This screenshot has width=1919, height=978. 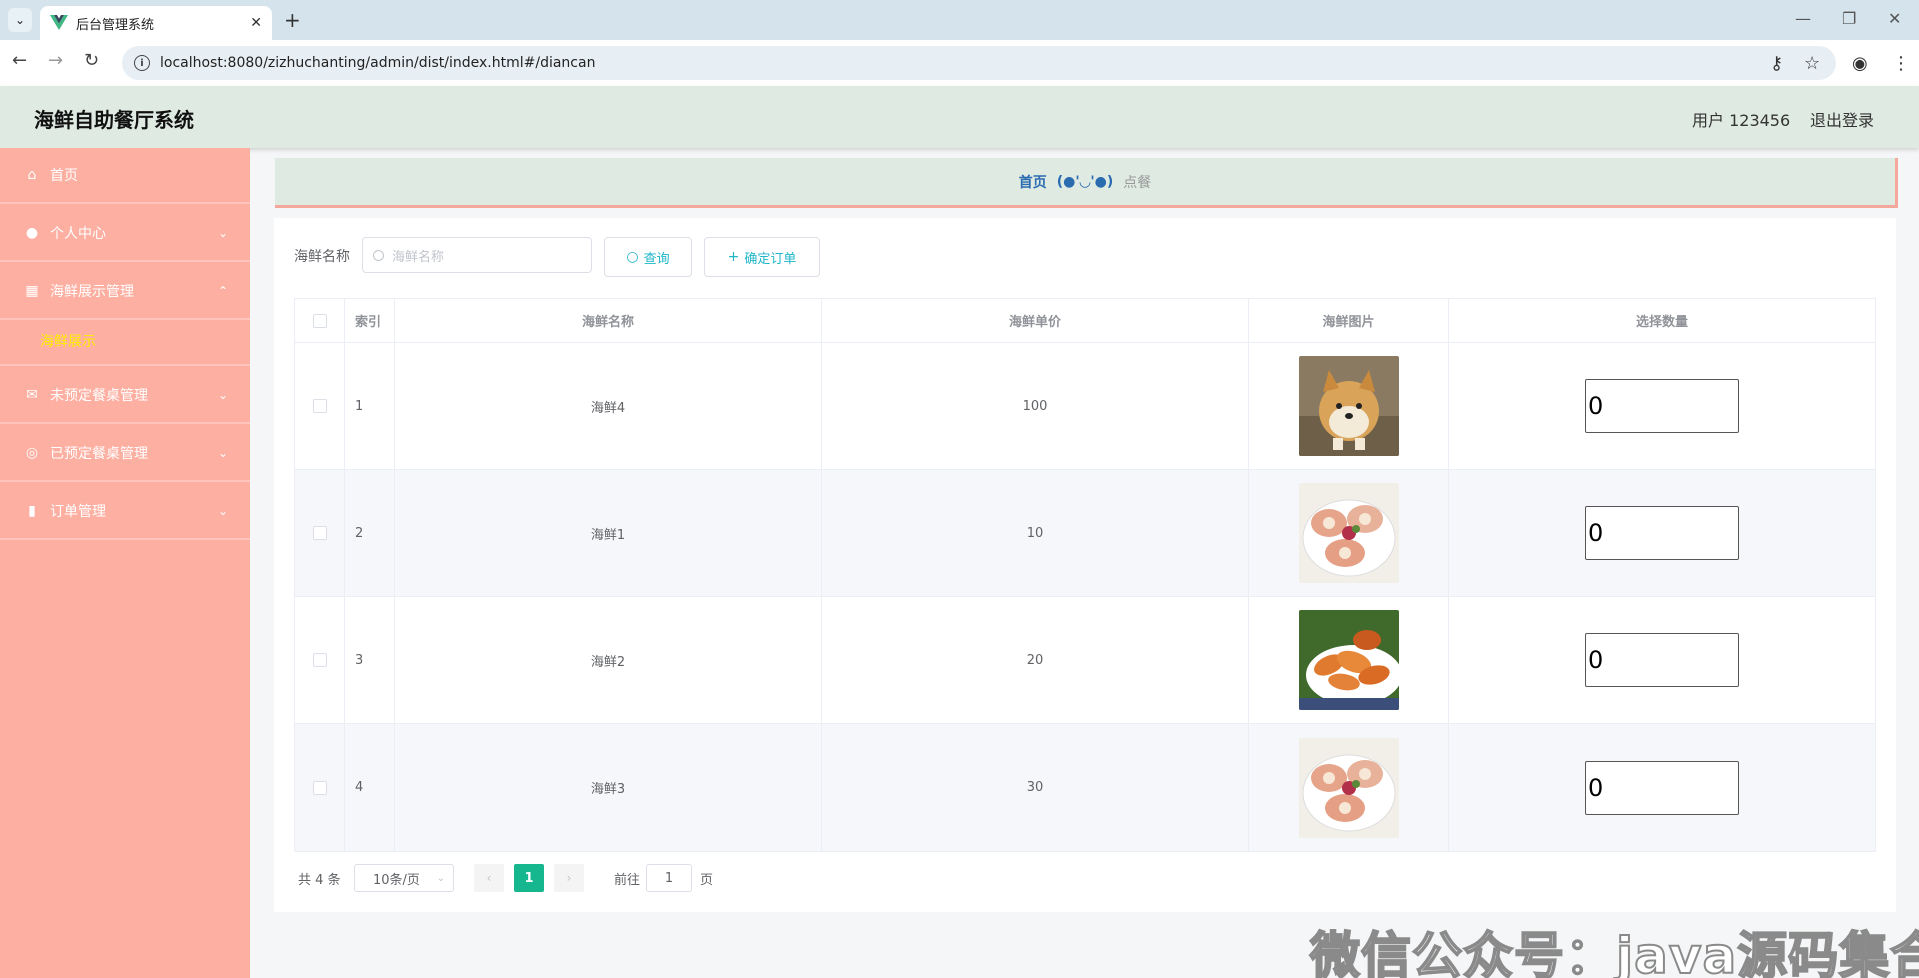 I want to click on pagination-total: 共 4 条, so click(x=319, y=880).